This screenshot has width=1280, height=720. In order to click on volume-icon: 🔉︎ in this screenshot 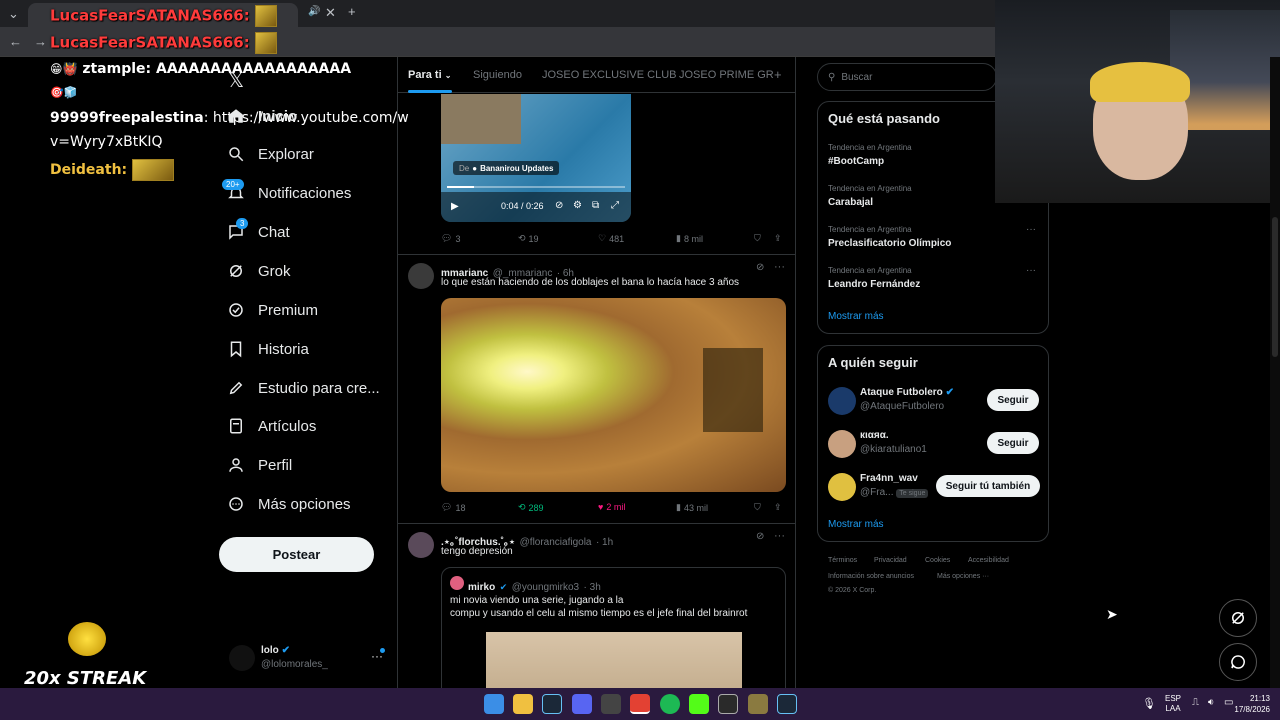, I will do `click(1211, 702)`.